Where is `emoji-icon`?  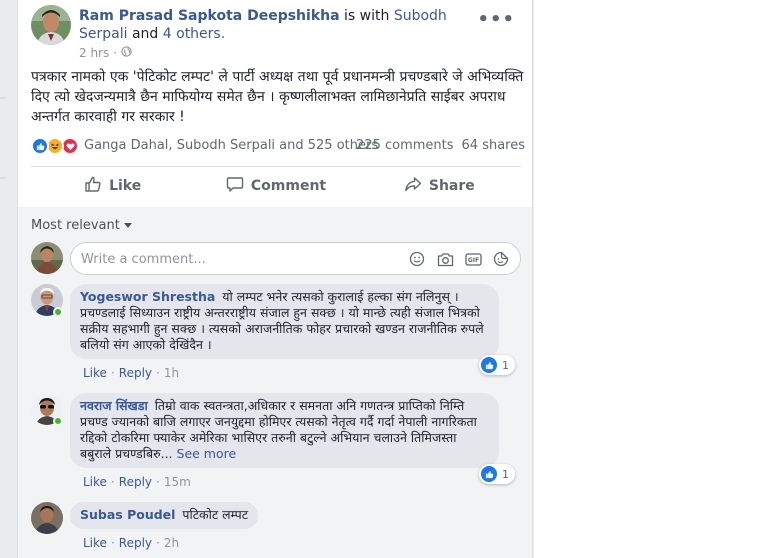
emoji-icon is located at coordinates (417, 259).